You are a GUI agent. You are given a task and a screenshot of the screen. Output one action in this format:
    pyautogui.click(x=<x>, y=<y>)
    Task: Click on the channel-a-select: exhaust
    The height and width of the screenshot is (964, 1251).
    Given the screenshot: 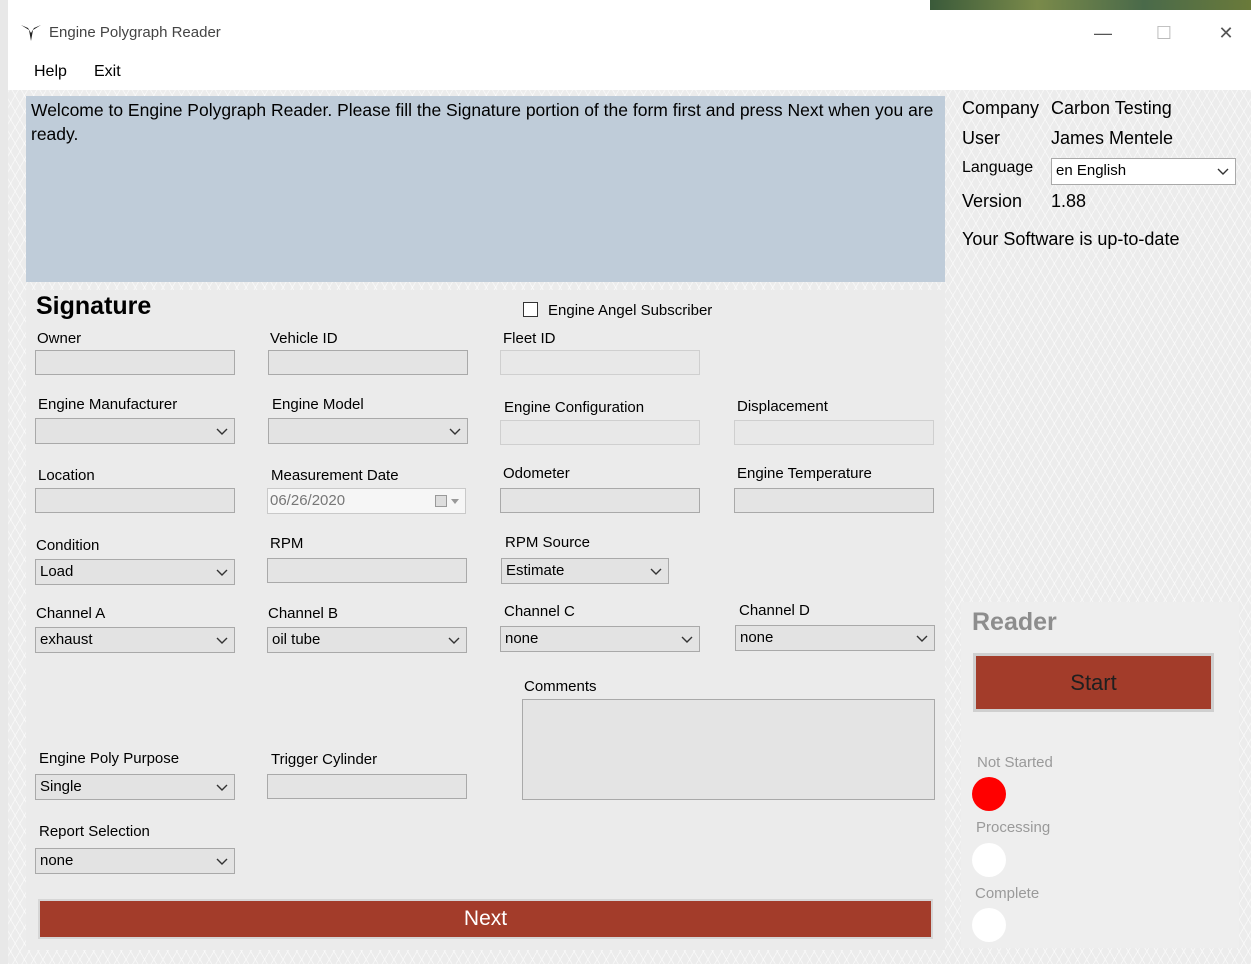 What is the action you would take?
    pyautogui.click(x=135, y=640)
    